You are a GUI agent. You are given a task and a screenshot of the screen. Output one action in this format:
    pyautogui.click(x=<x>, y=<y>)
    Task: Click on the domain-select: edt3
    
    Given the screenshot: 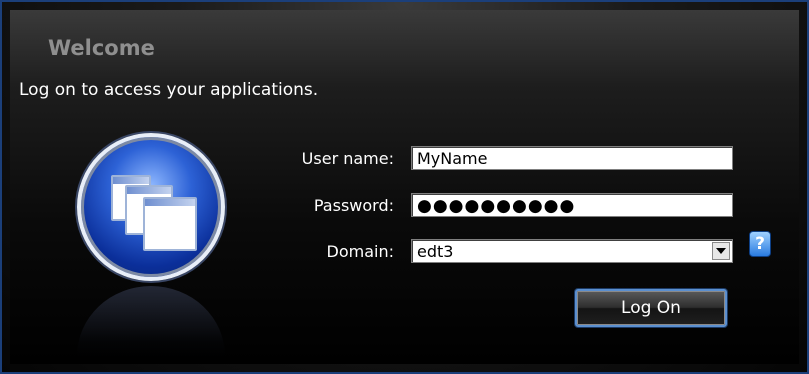 What is the action you would take?
    pyautogui.click(x=572, y=251)
    